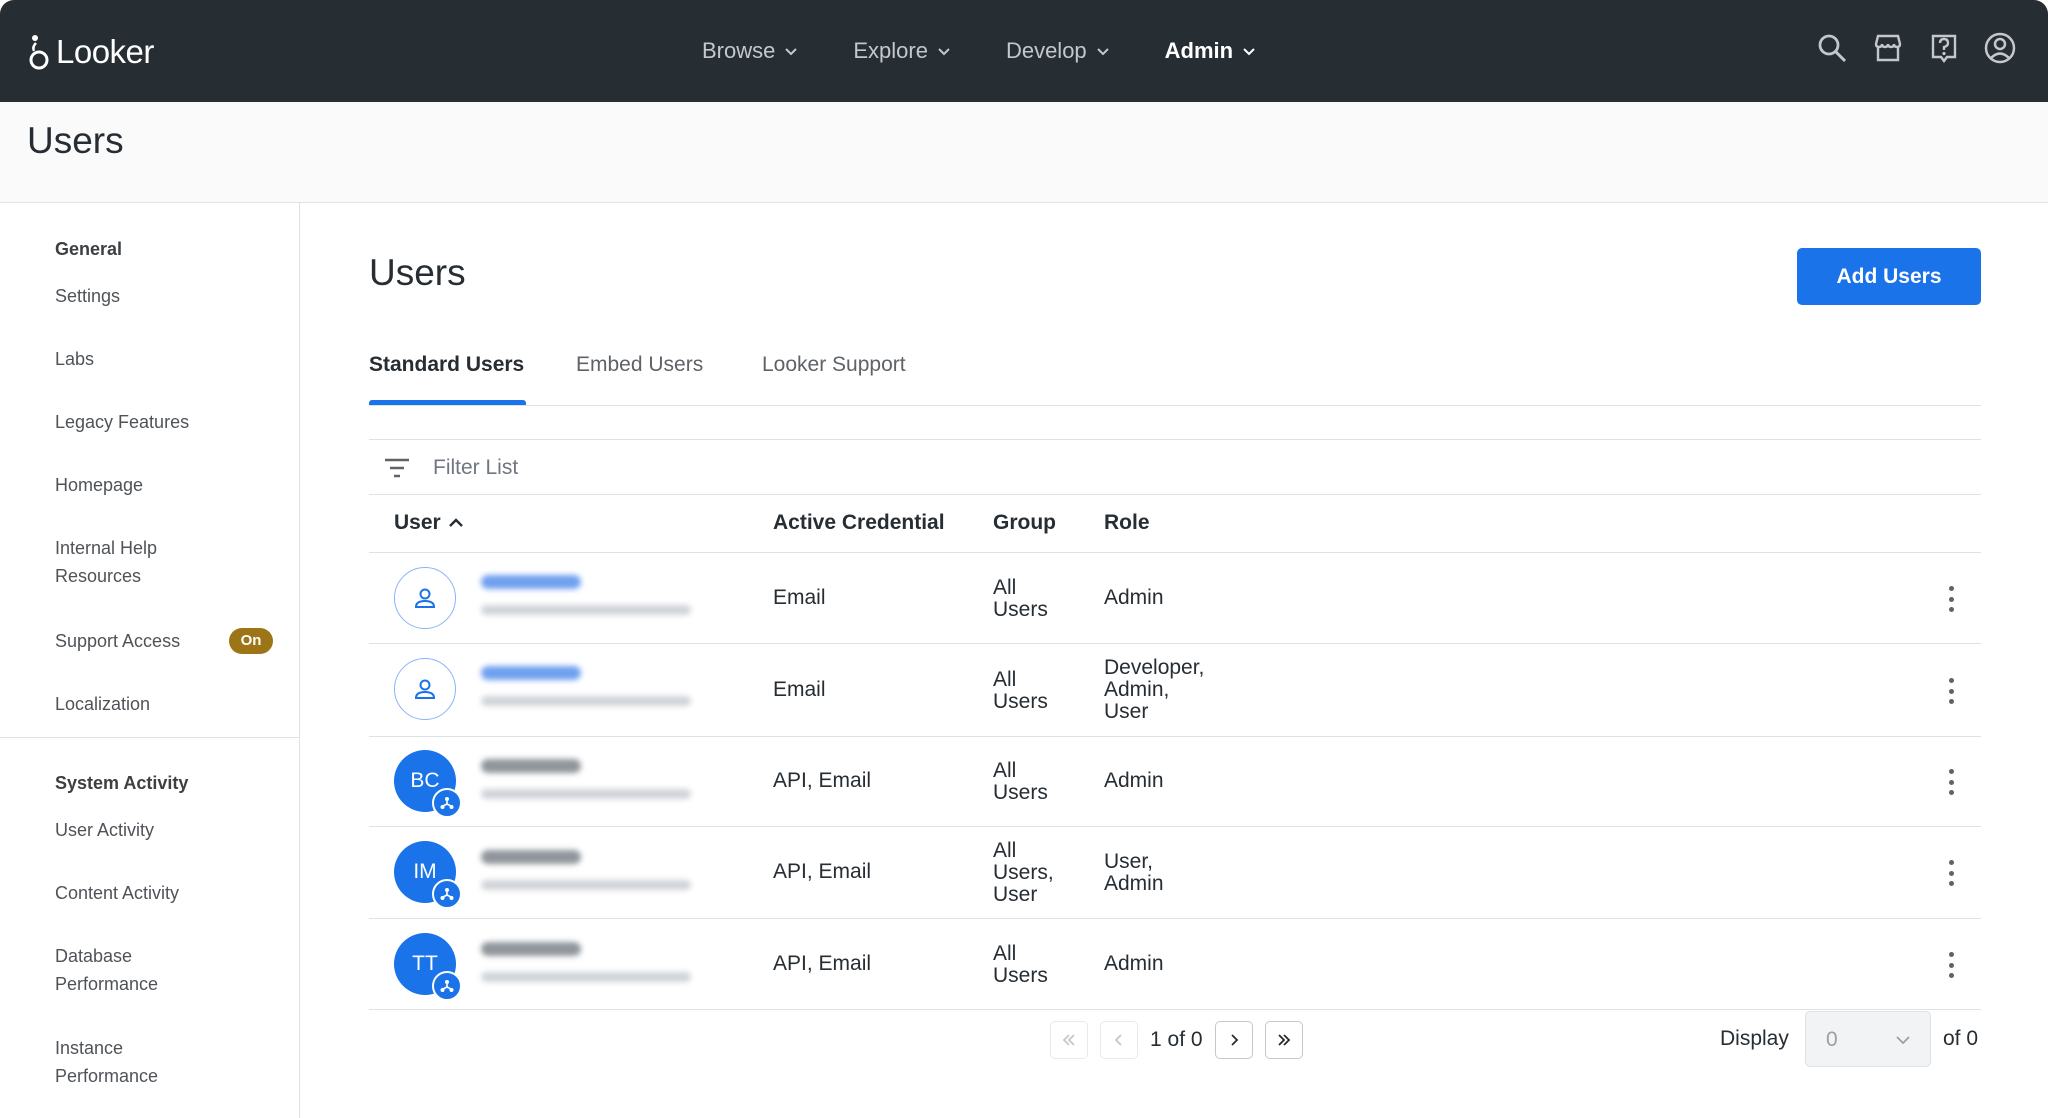 This screenshot has width=2048, height=1118. I want to click on group-line: User, so click(1015, 894).